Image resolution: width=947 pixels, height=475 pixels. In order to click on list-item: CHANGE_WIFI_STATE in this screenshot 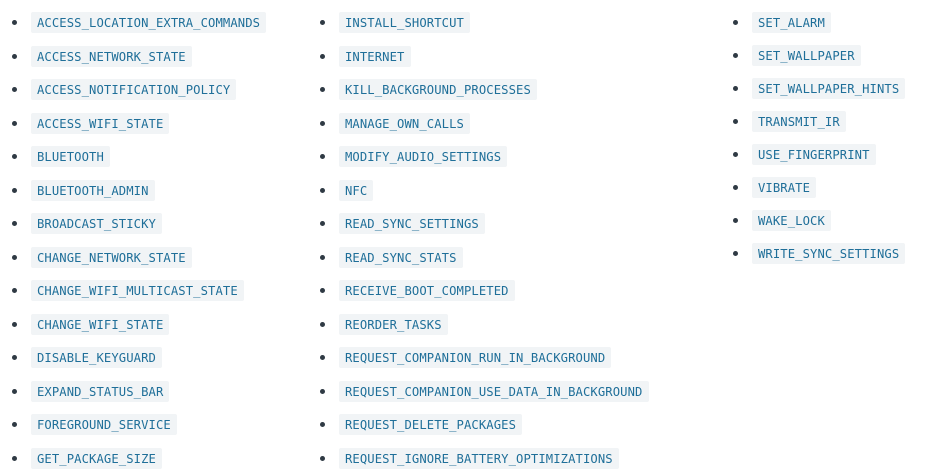, I will do `click(139, 325)`.